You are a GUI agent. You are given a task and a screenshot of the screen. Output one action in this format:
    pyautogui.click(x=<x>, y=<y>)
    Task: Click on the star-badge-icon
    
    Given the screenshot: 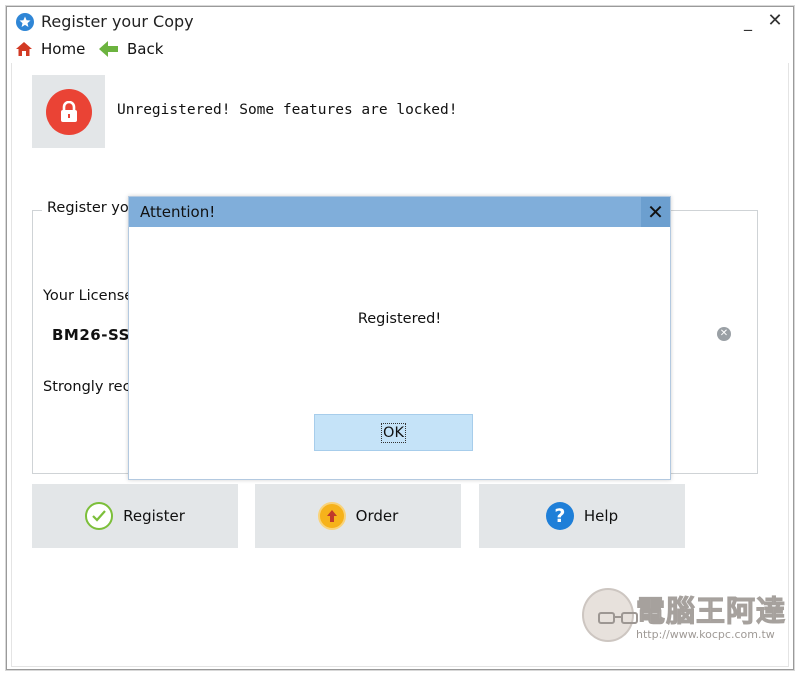 What is the action you would take?
    pyautogui.click(x=25, y=22)
    